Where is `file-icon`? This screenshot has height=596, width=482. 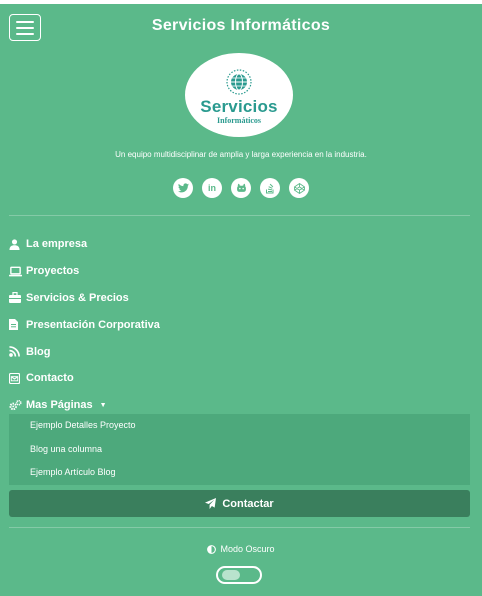
file-icon is located at coordinates (17, 325).